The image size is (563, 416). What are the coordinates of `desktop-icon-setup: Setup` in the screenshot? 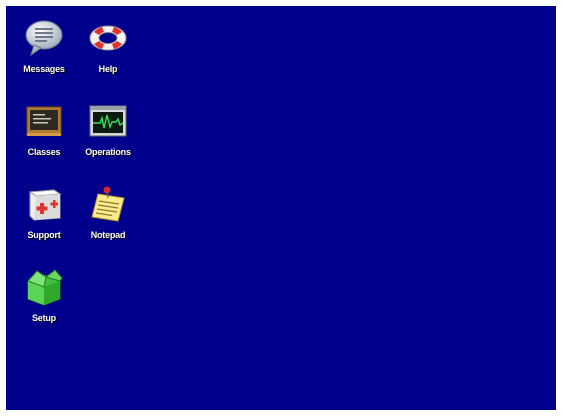 It's located at (44, 296).